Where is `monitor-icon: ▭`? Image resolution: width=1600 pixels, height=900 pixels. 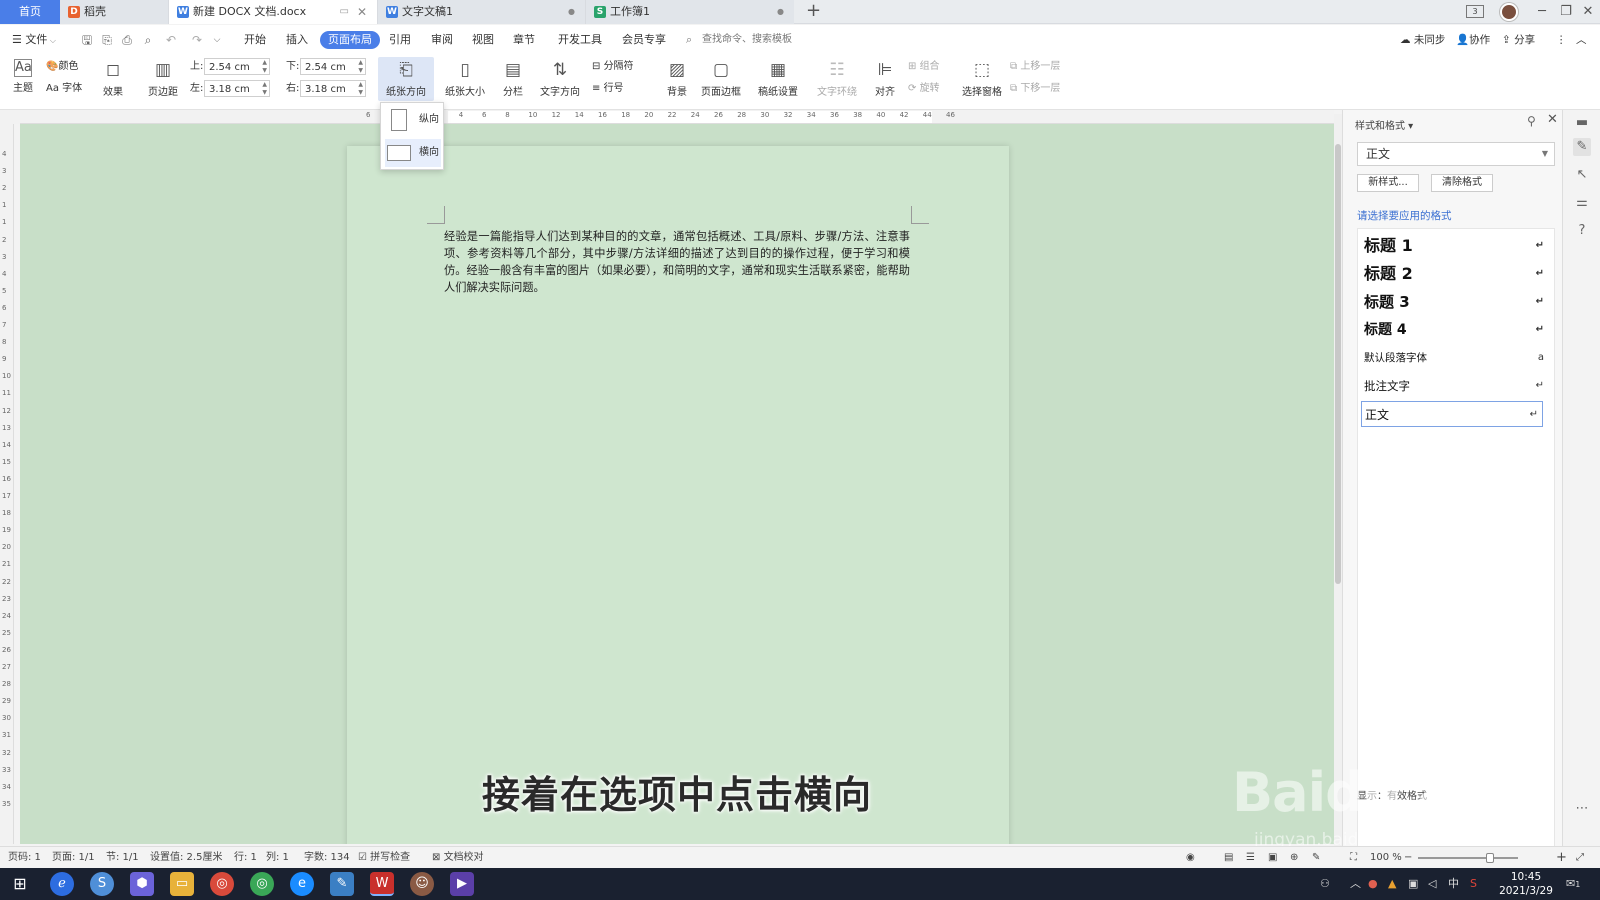
monitor-icon: ▭ is located at coordinates (344, 12).